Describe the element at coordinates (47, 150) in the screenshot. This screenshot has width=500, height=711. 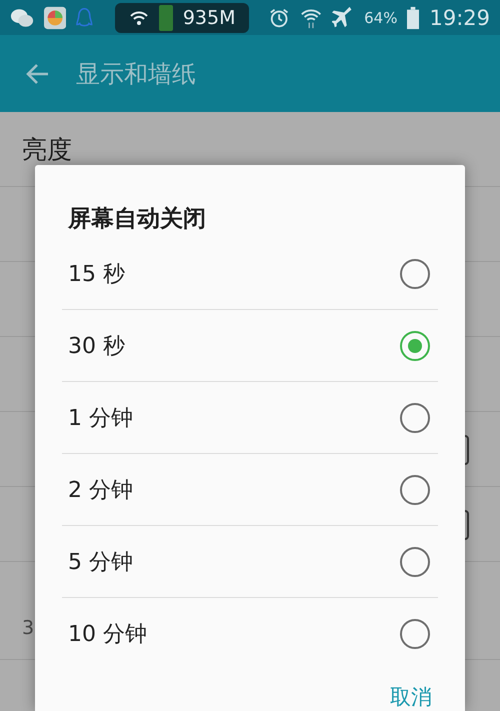
I see `setting-title: 亮度` at that location.